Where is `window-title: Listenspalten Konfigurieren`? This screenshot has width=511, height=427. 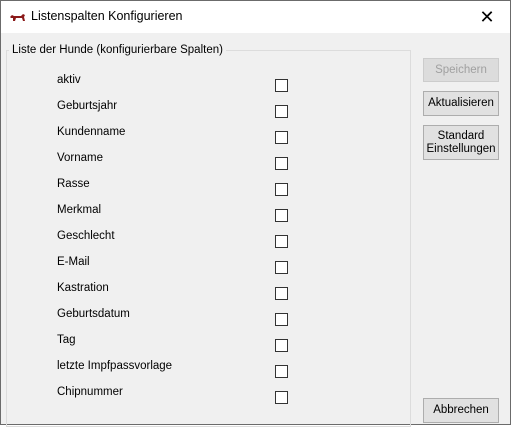 window-title: Listenspalten Konfigurieren is located at coordinates (107, 16).